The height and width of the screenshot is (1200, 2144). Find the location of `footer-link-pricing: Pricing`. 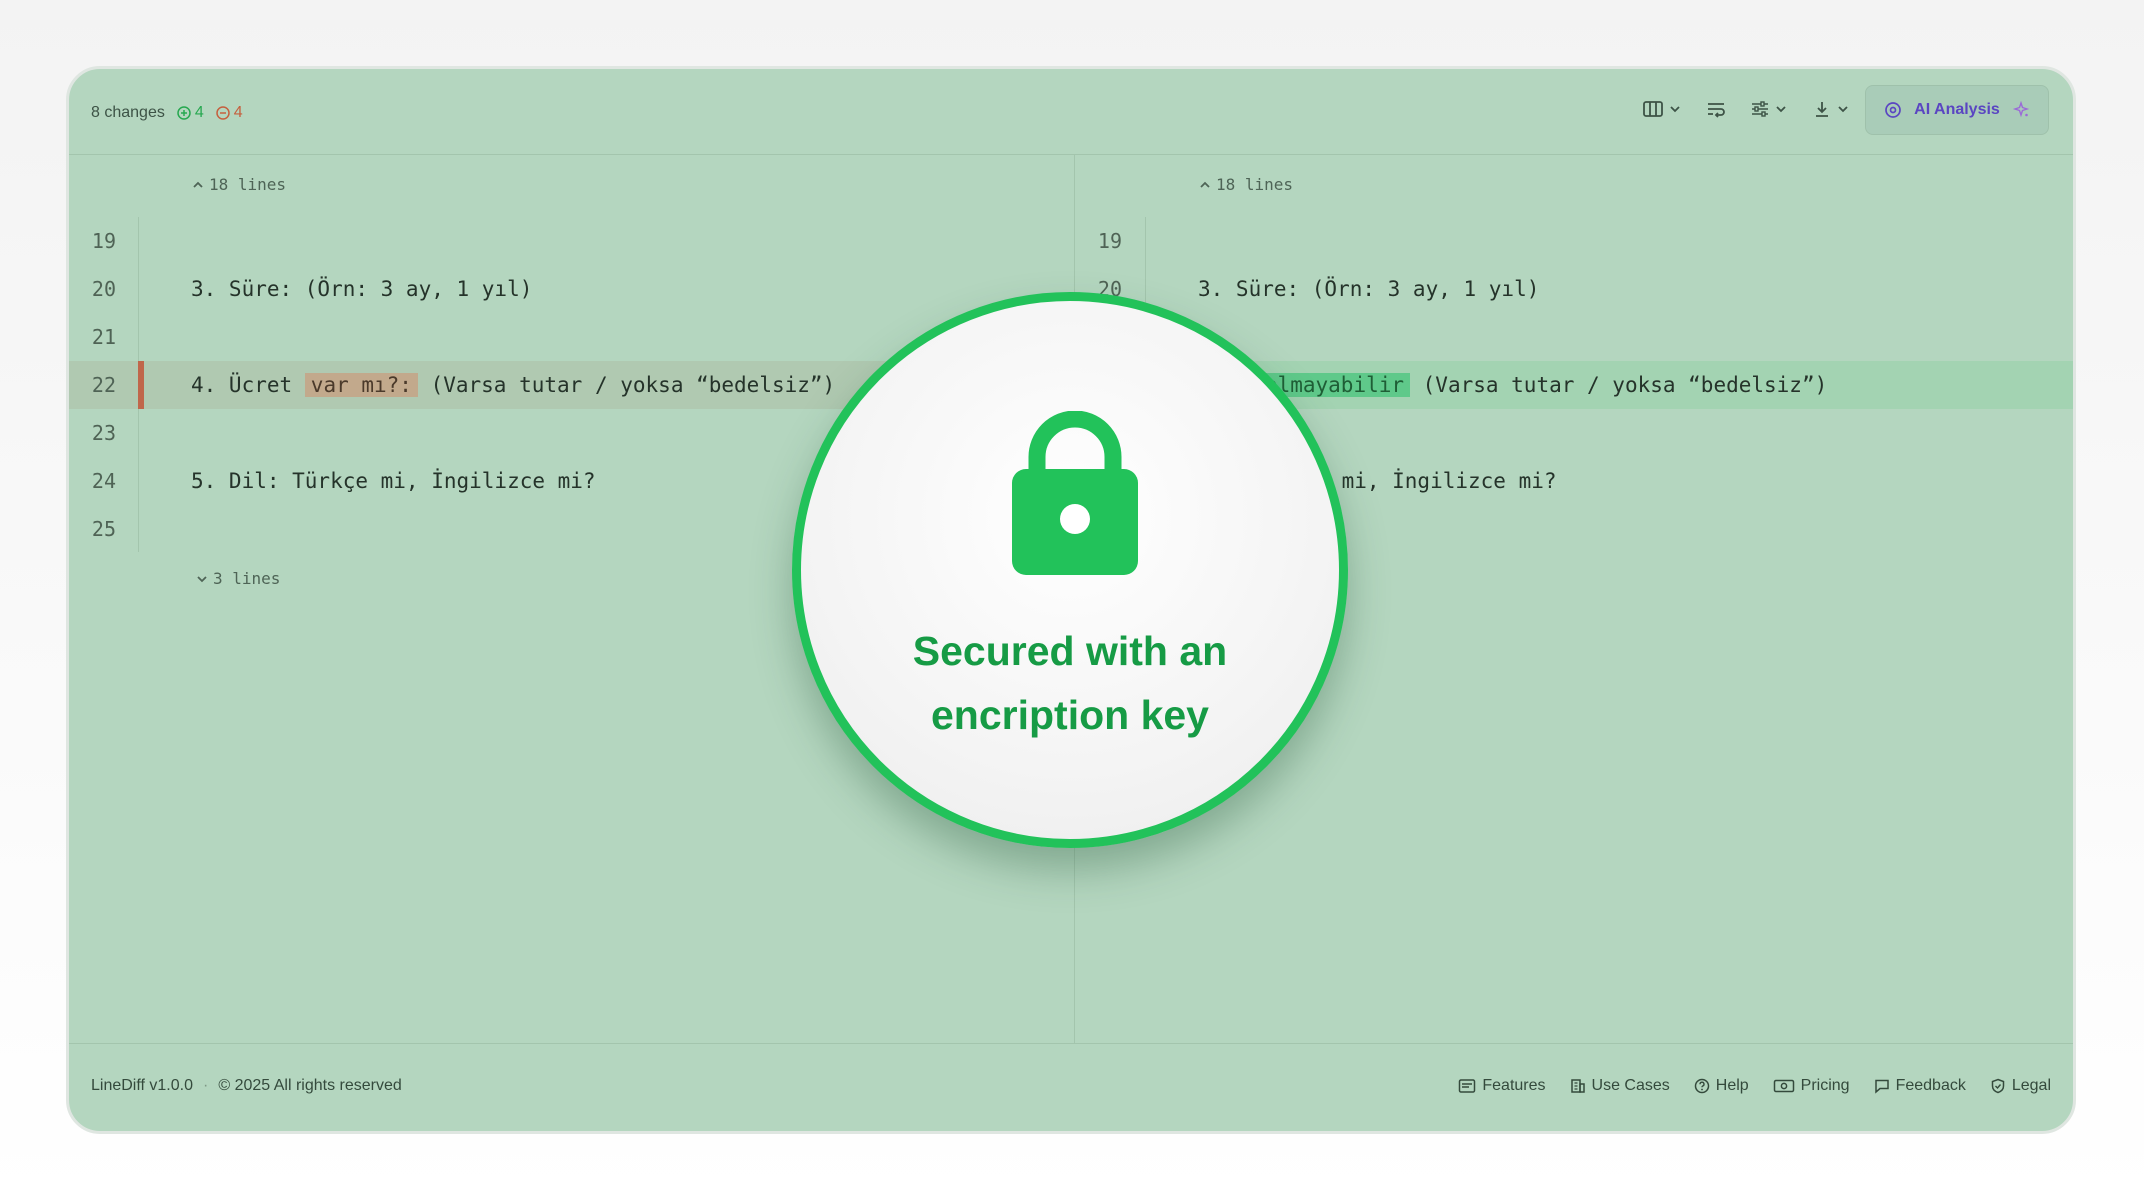

footer-link-pricing: Pricing is located at coordinates (1811, 1086).